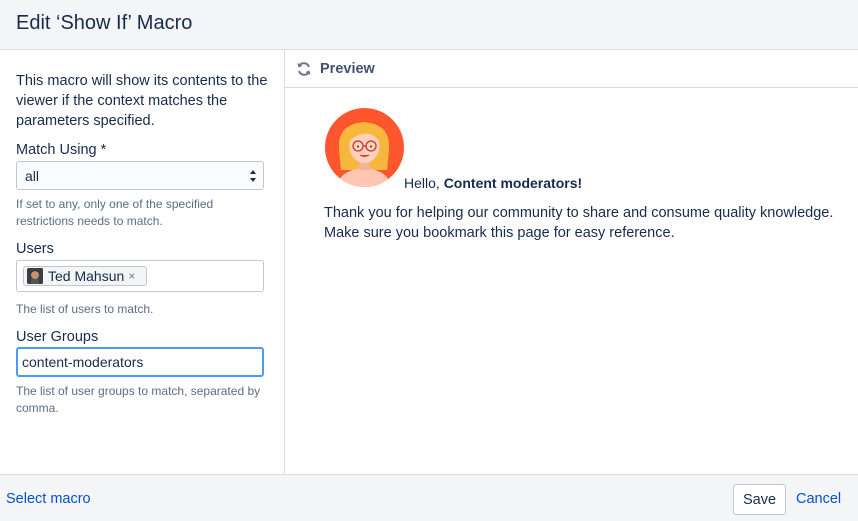 Image resolution: width=858 pixels, height=521 pixels. Describe the element at coordinates (364, 147) in the screenshot. I see `user-avatar-illustration` at that location.